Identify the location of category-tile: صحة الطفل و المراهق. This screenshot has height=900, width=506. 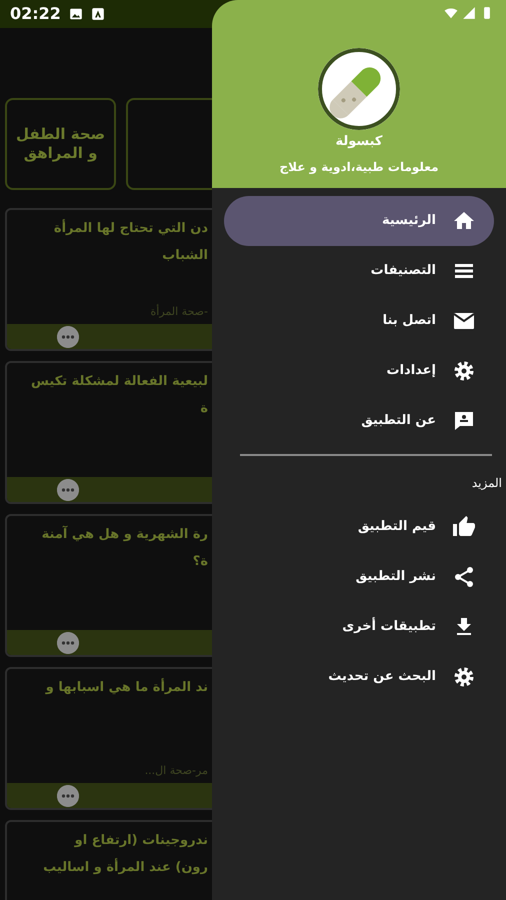
(60, 144).